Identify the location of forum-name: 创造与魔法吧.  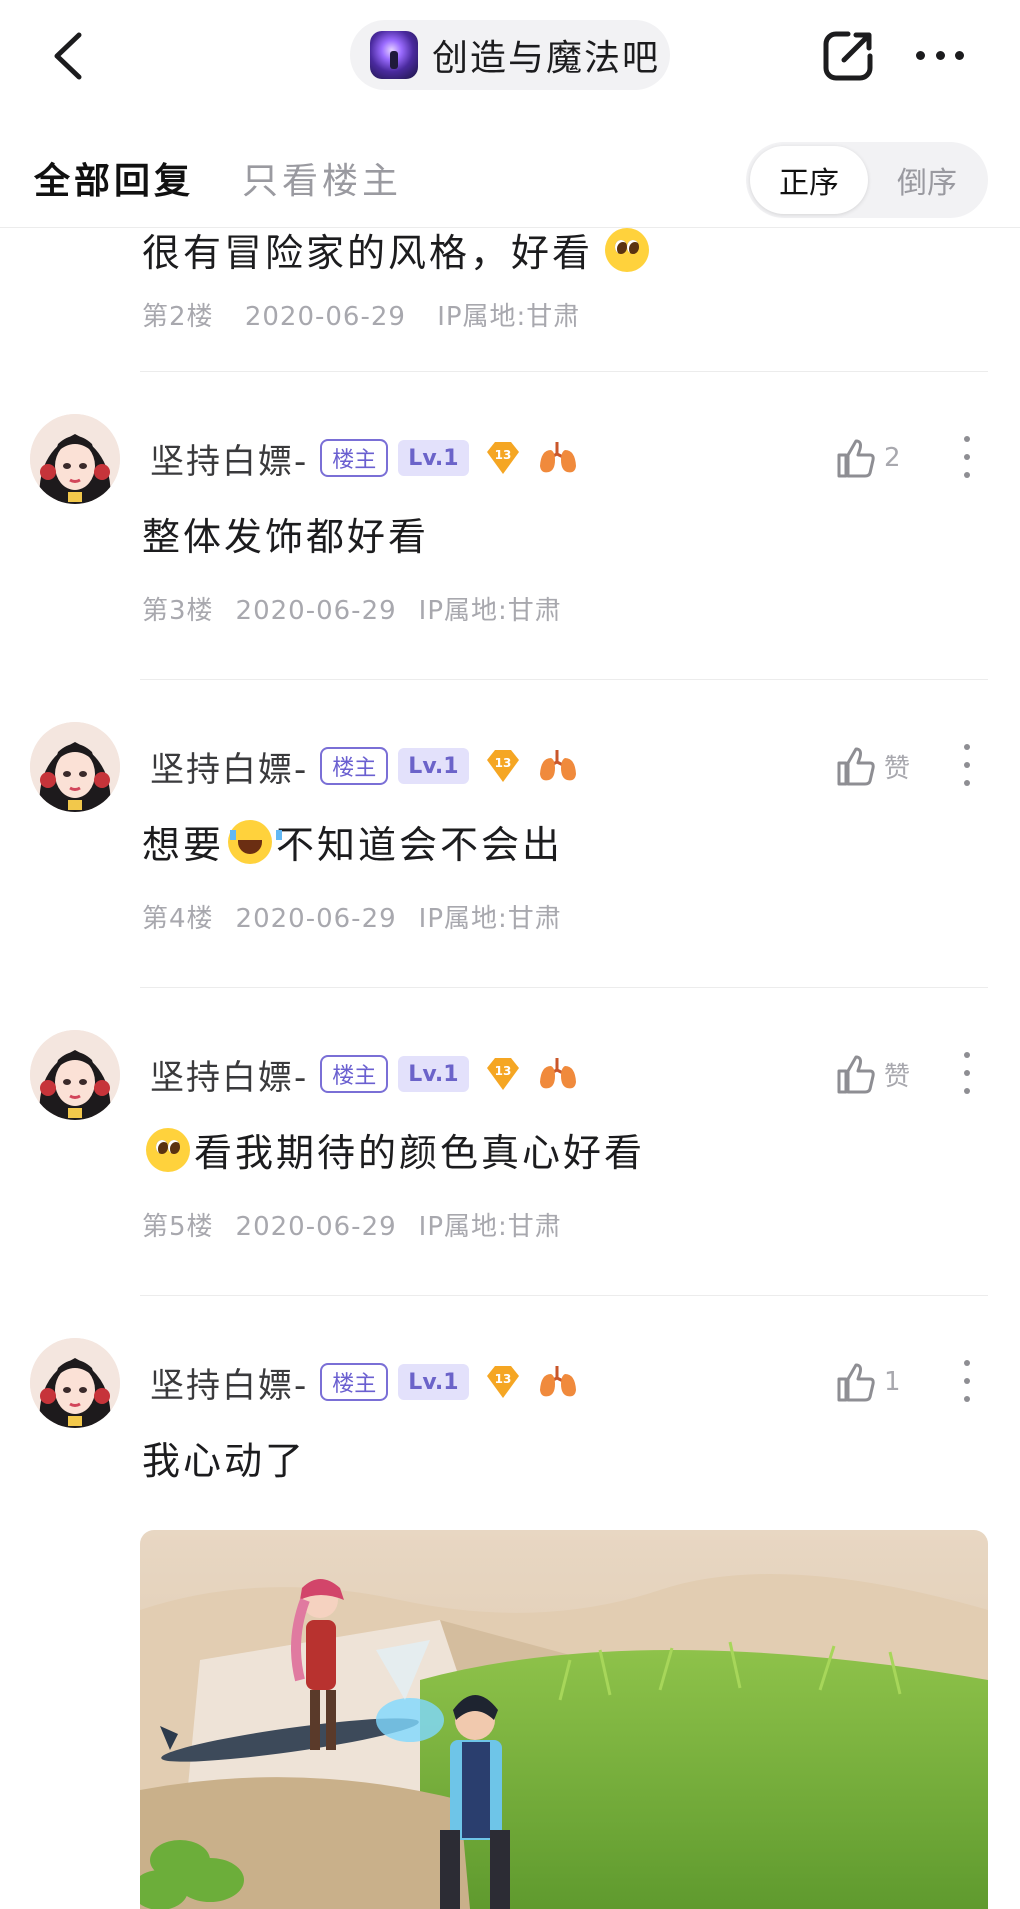
(546, 58).